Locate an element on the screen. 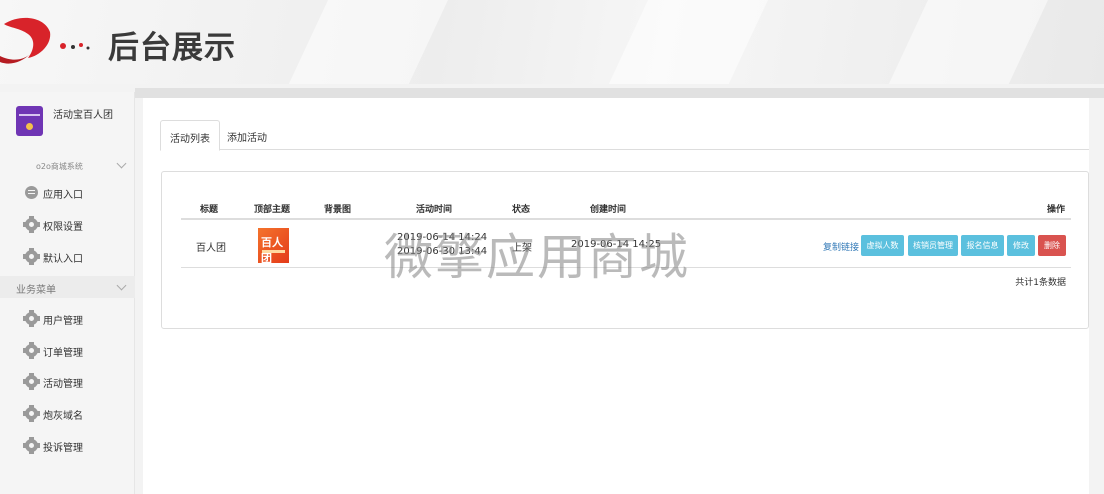  sidebar-item-complaints: 投诉管理 is located at coordinates (67, 446).